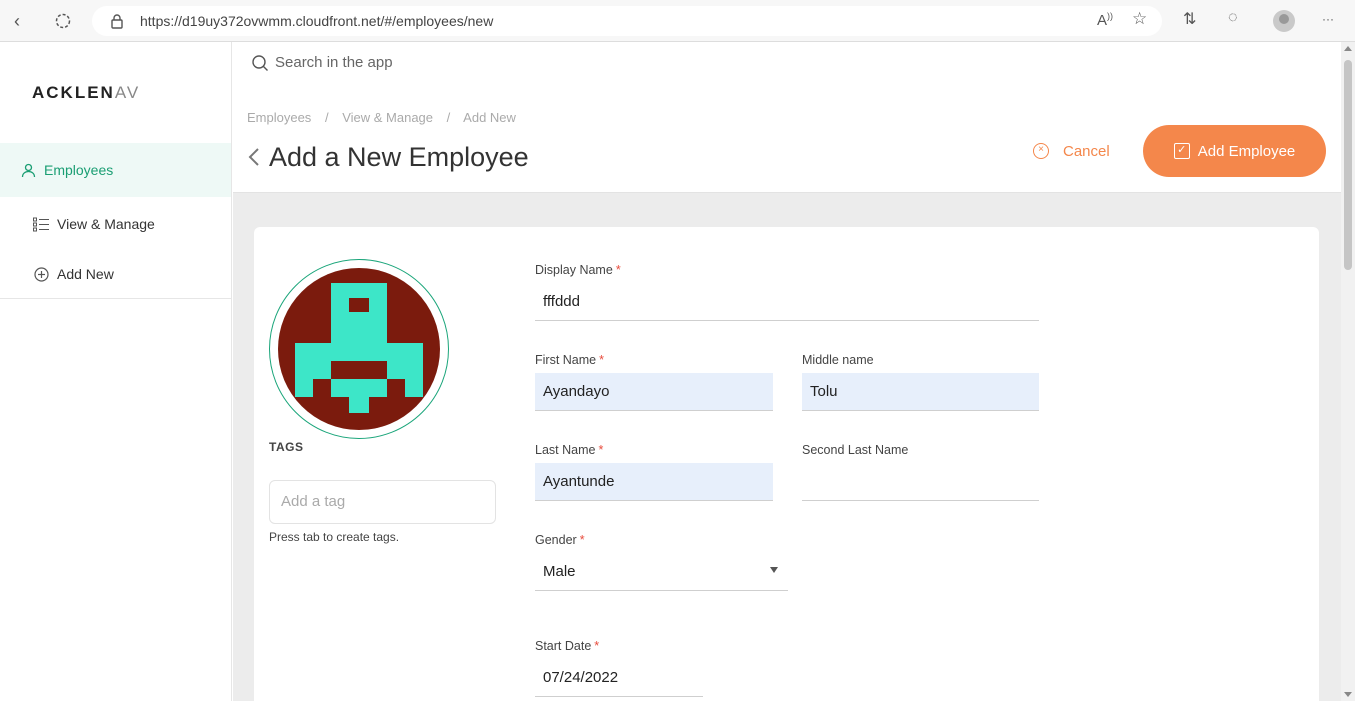  What do you see at coordinates (619, 678) in the screenshot?
I see `start-date-field: 07/24/2022` at bounding box center [619, 678].